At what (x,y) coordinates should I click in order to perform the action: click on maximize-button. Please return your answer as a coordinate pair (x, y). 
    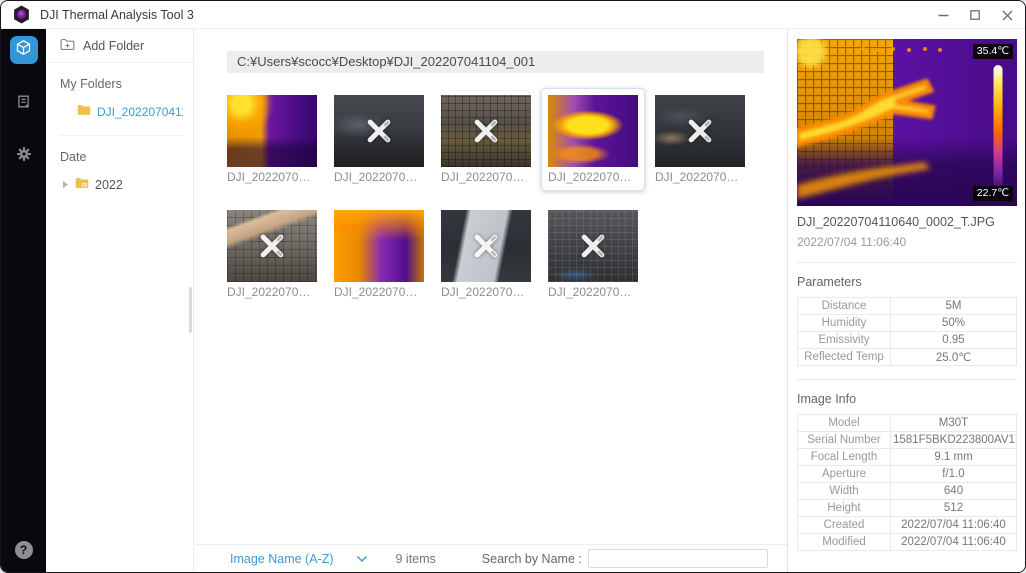
    Looking at the image, I should click on (975, 15).